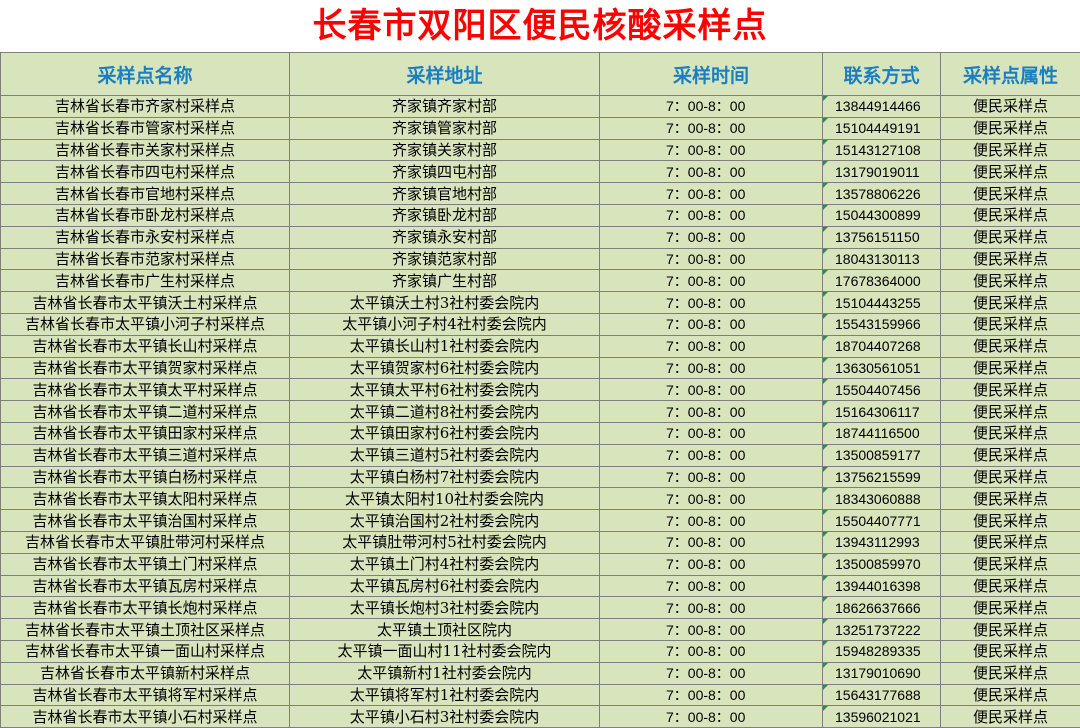  I want to click on cell-name: 吉林省长春市太平镇太阳村采样点, so click(145, 499).